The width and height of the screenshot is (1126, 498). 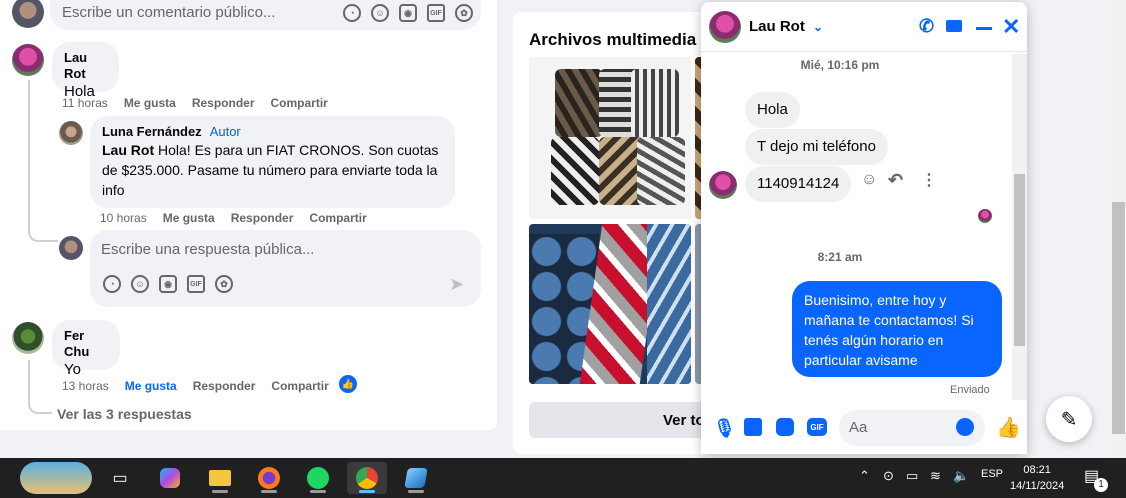 What do you see at coordinates (348, 384) in the screenshot?
I see `like-reaction-icon: 👍` at bounding box center [348, 384].